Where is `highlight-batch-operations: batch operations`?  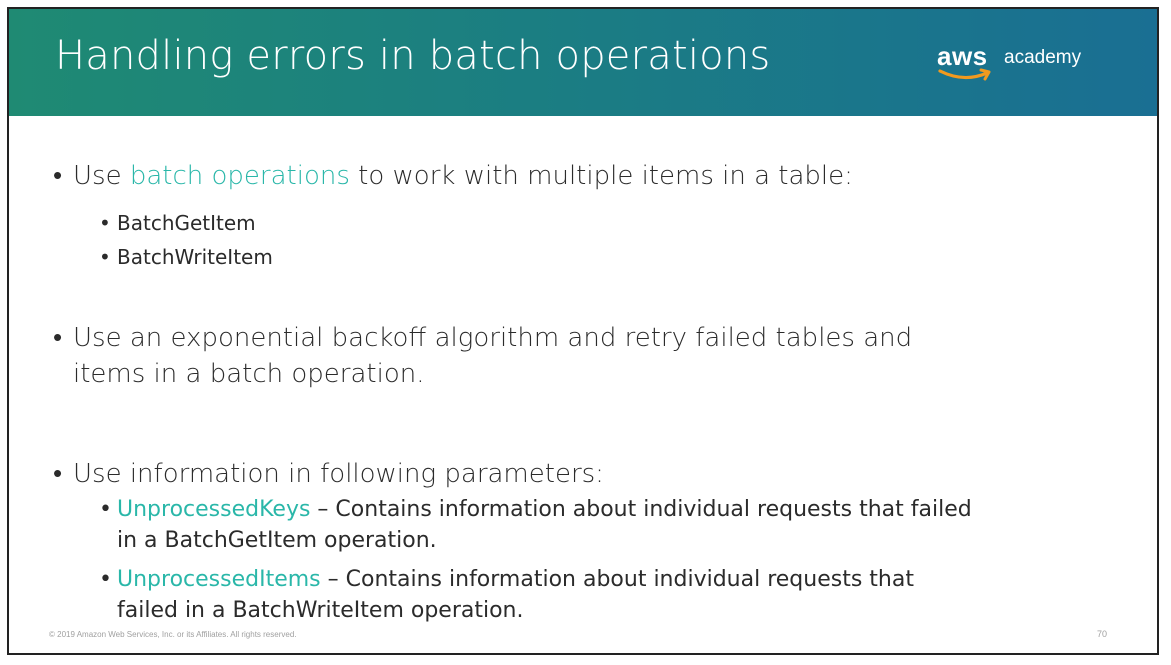 highlight-batch-operations: batch operations is located at coordinates (239, 176).